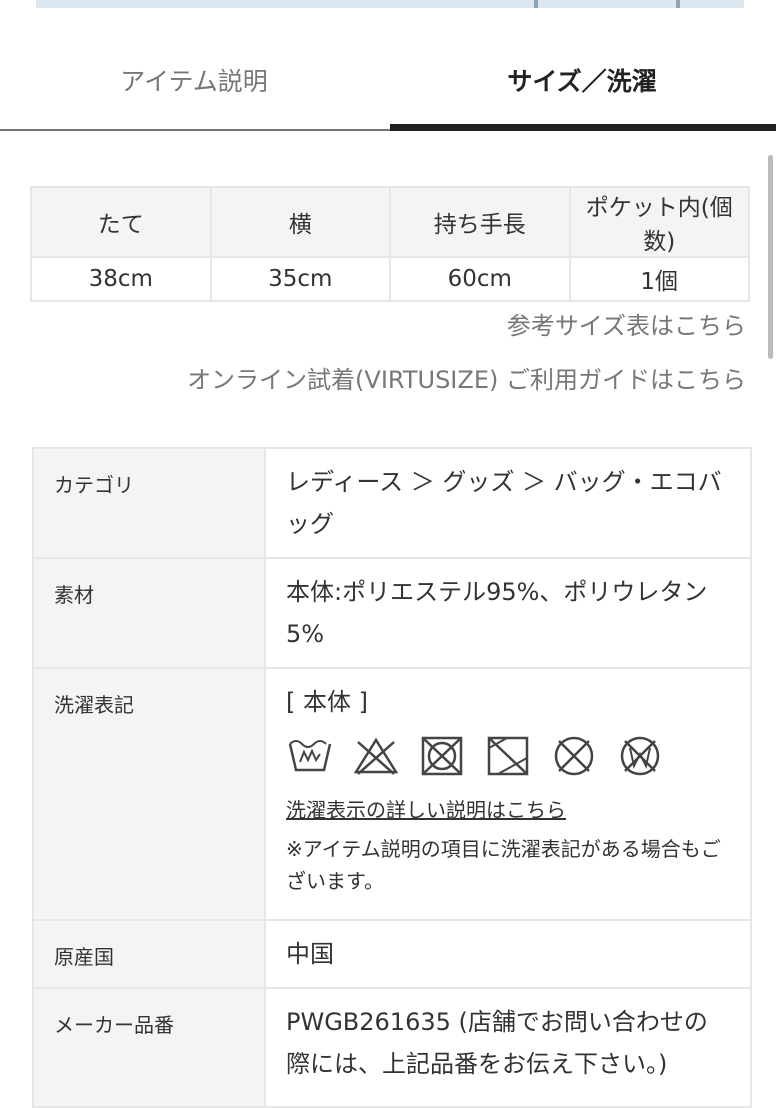 This screenshot has height=1108, width=776. I want to click on size-table-value-row: 38cm 35cm 60cm 1個, so click(390, 279).